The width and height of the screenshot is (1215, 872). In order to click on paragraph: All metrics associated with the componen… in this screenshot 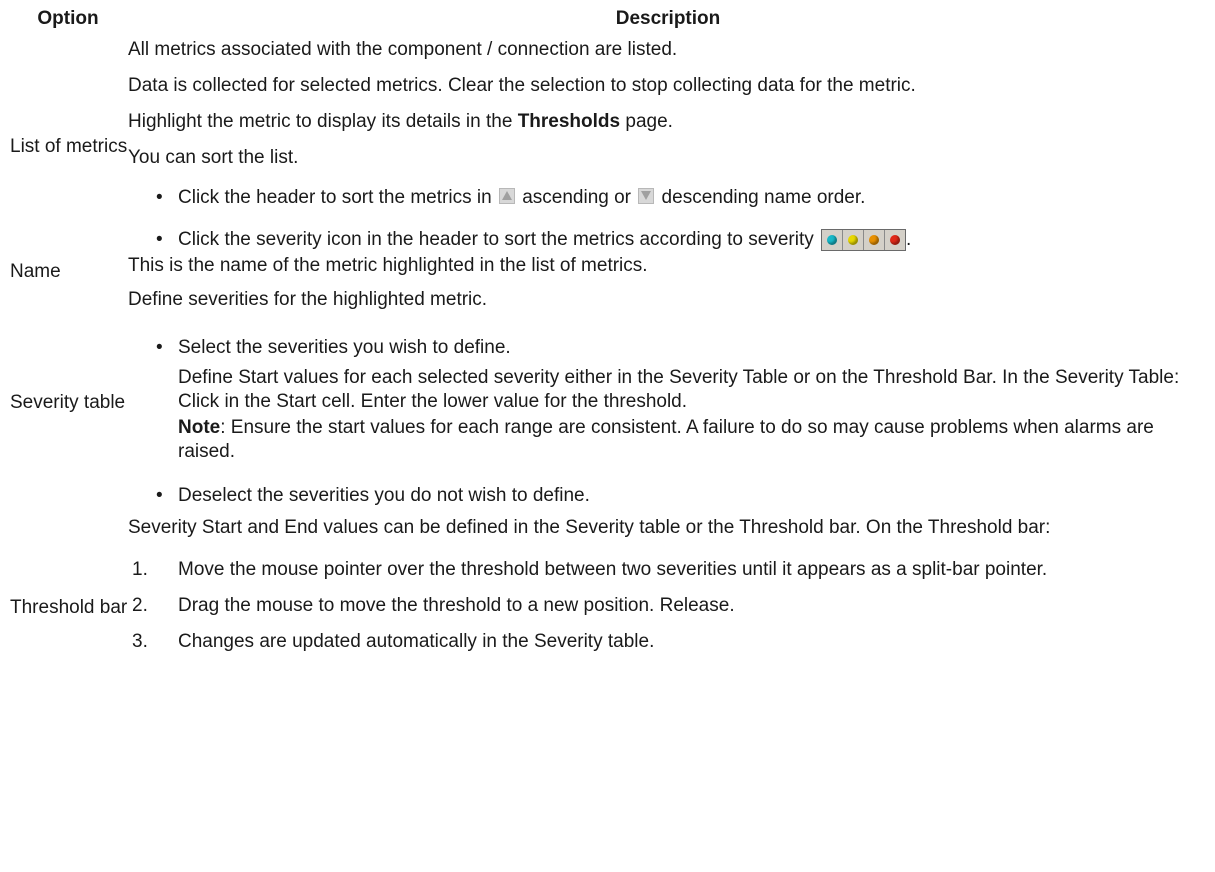, I will do `click(403, 49)`.